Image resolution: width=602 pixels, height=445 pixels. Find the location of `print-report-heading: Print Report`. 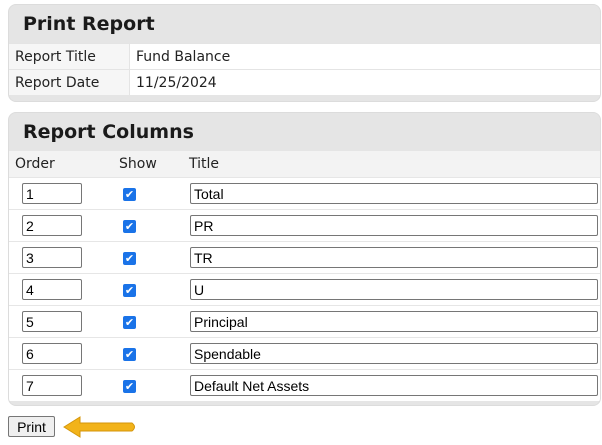

print-report-heading: Print Report is located at coordinates (89, 24).